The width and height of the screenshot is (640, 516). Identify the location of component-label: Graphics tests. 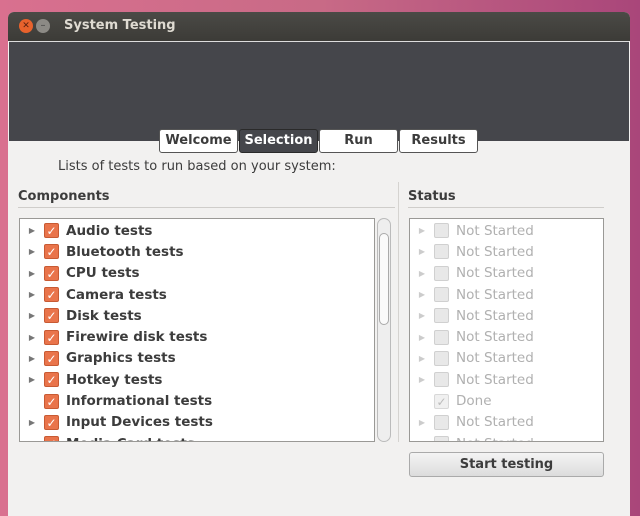
(121, 358).